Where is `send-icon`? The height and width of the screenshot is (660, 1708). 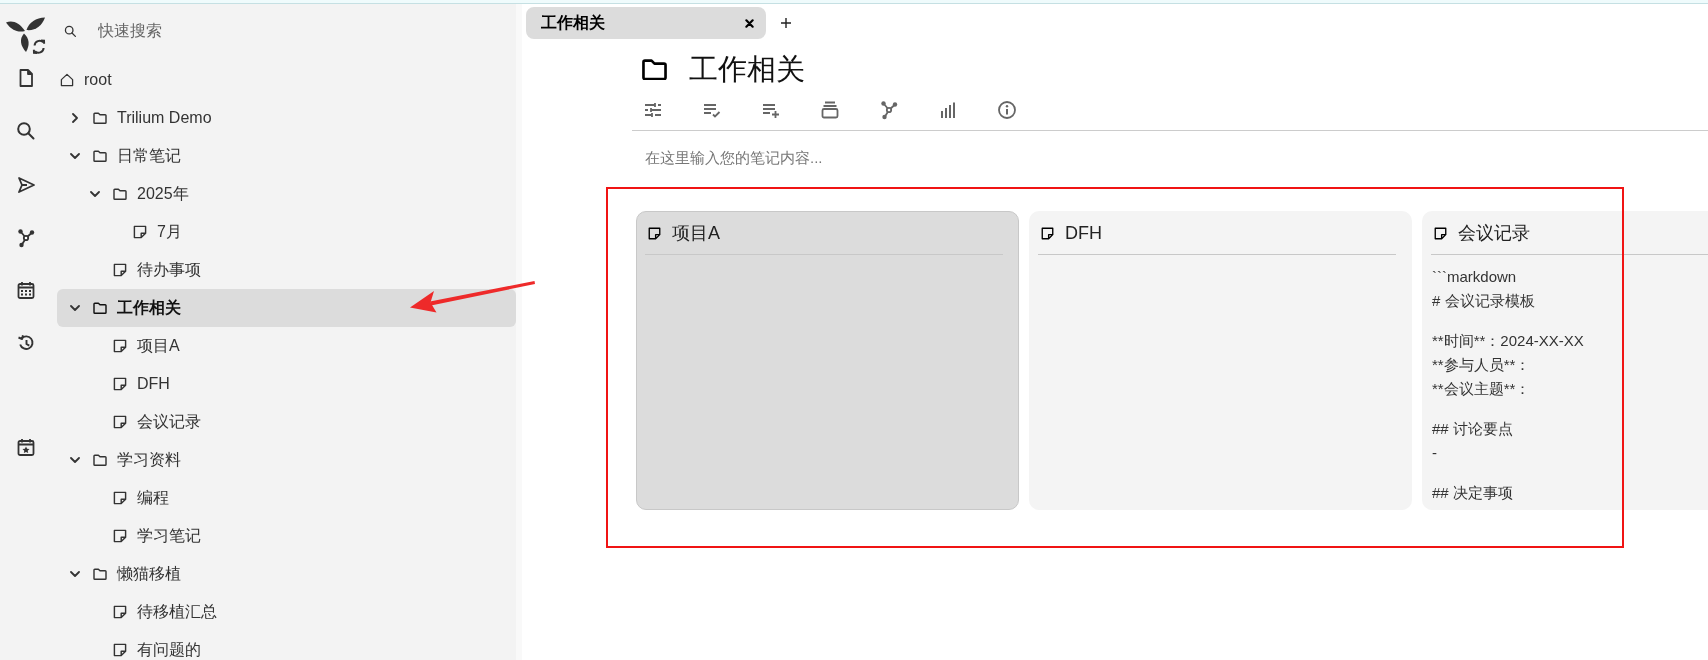
send-icon is located at coordinates (26, 185).